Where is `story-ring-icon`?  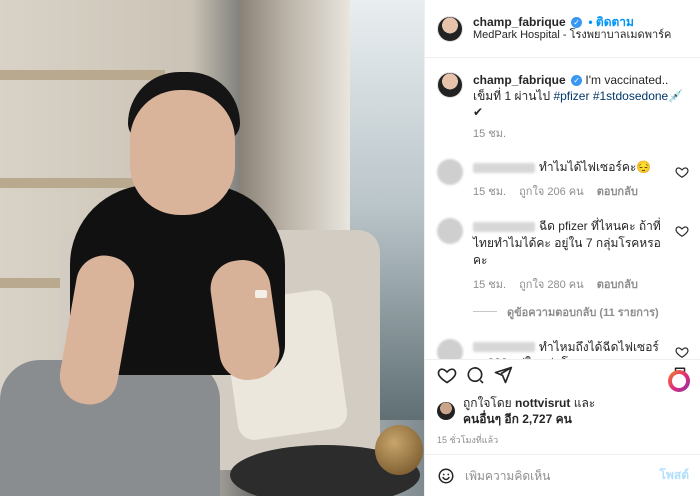 story-ring-icon is located at coordinates (679, 381).